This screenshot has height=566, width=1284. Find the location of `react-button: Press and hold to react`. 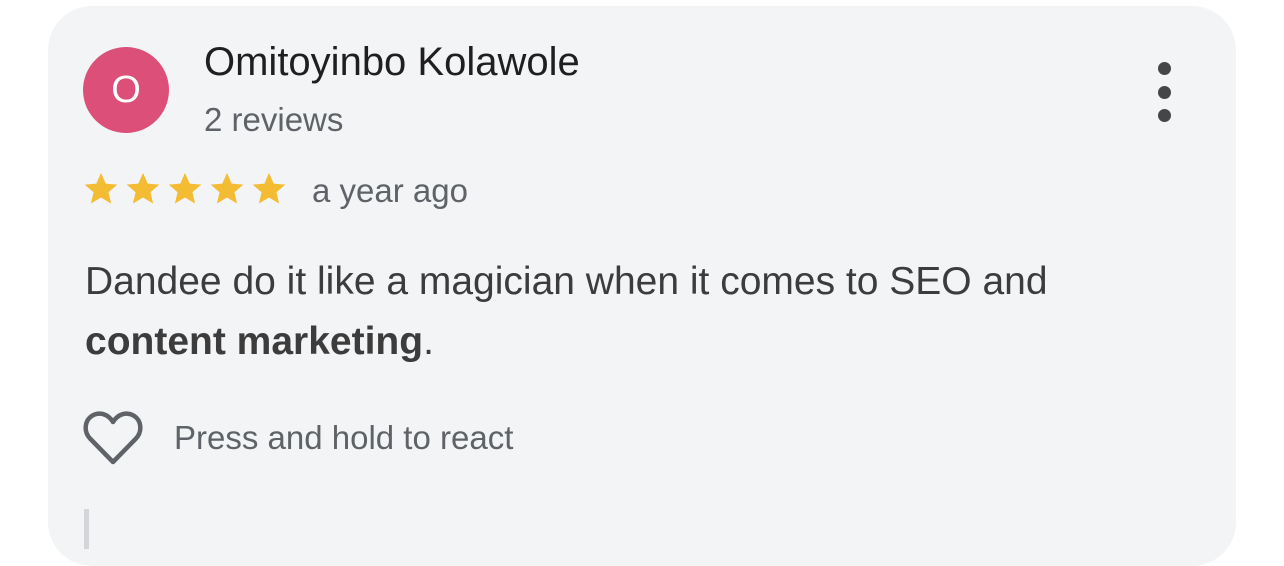

react-button: Press and hold to react is located at coordinates (297, 438).